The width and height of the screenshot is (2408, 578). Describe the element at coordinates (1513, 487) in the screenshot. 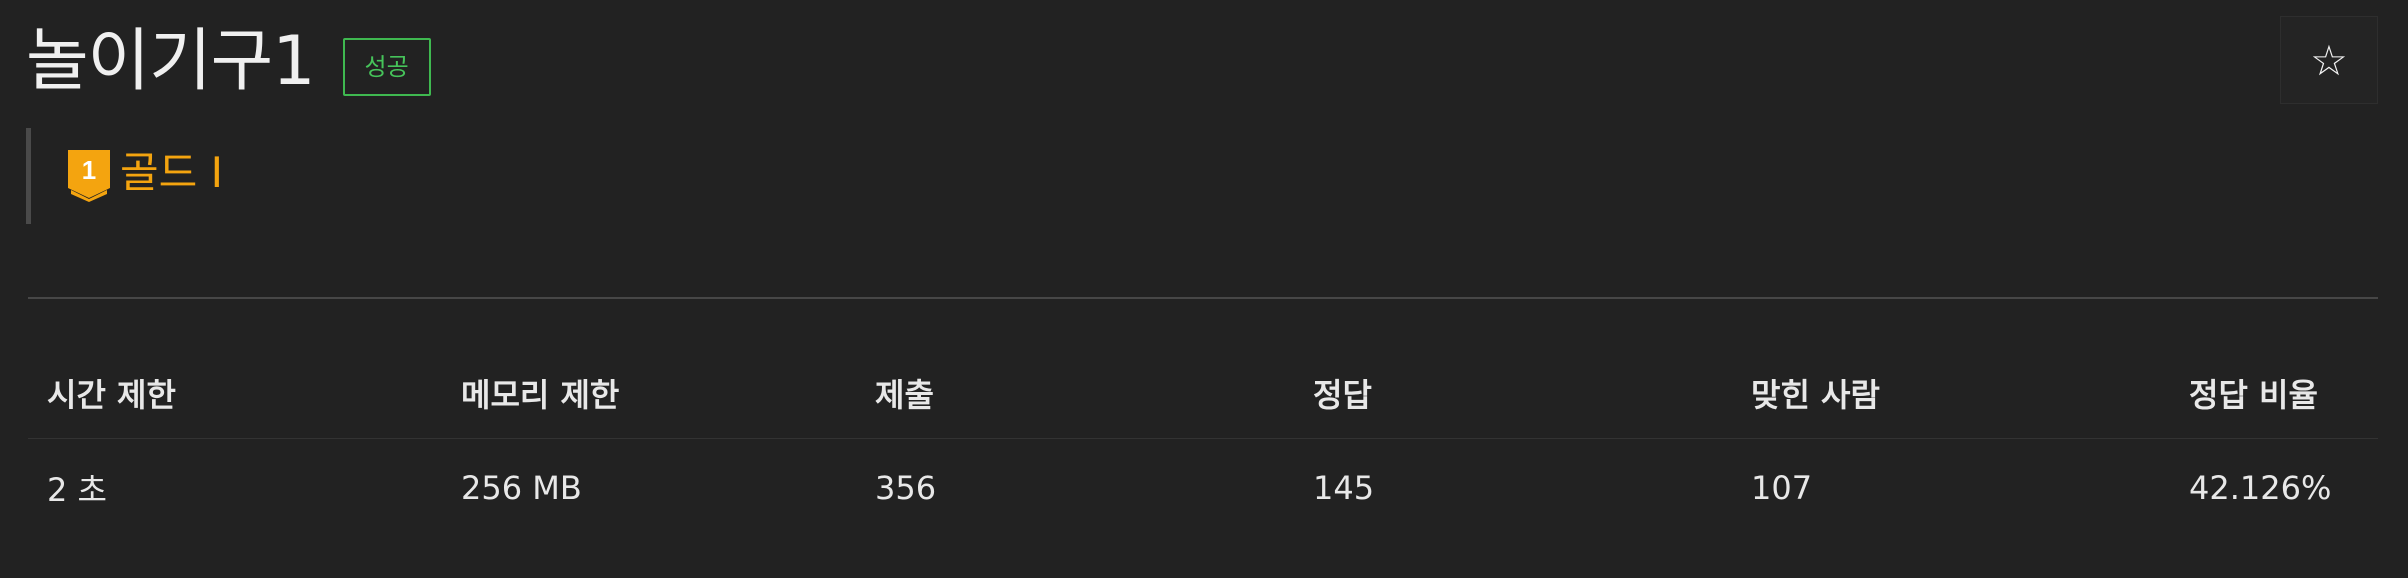

I see `value-accepted: 145` at that location.